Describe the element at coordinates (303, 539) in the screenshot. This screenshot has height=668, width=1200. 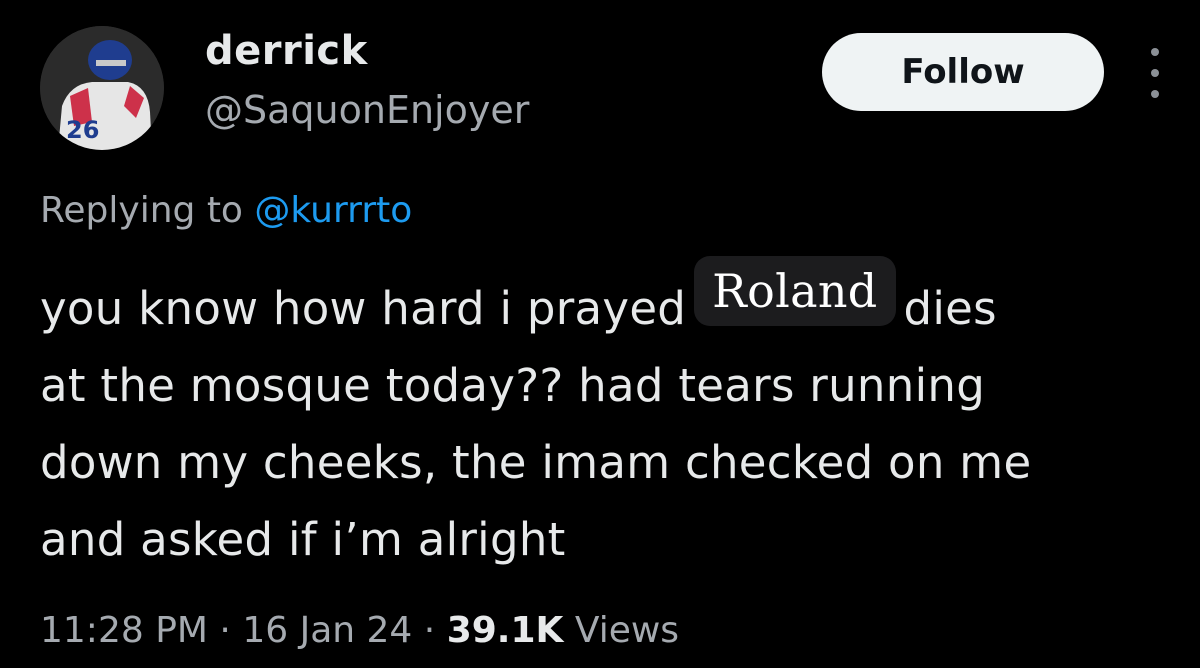
I see `tweet-line-4: and asked if i’m alright` at that location.